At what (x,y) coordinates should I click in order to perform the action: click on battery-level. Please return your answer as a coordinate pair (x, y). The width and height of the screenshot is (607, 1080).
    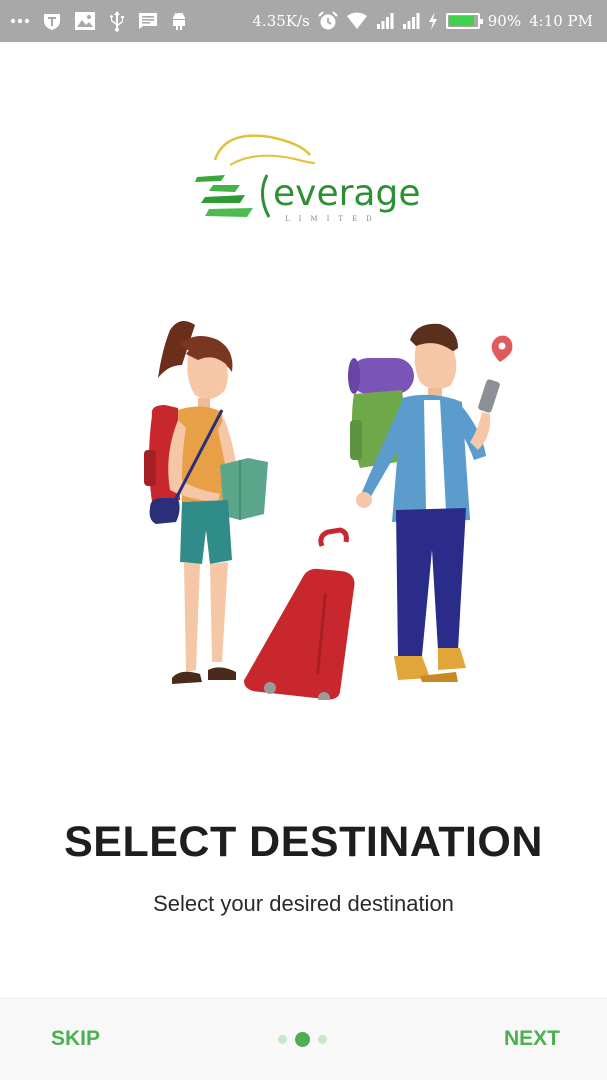
    Looking at the image, I should click on (461, 21).